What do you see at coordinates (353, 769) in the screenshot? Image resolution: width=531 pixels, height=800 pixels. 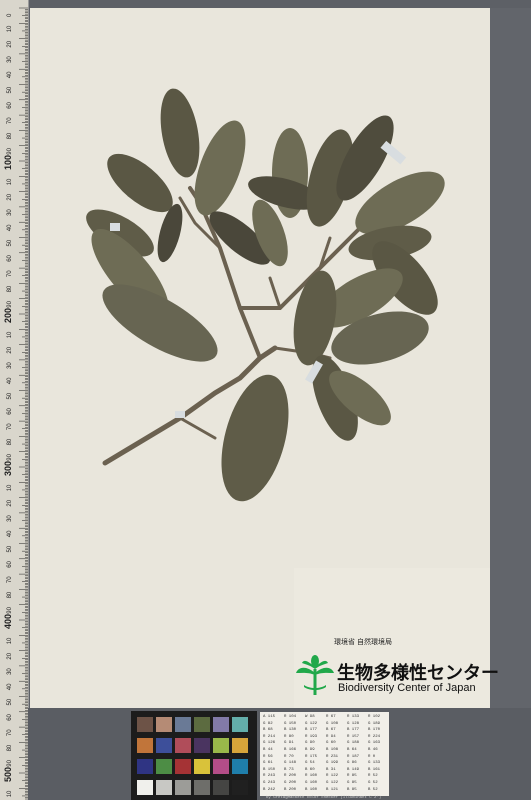 I see `table-cell: B 149` at bounding box center [353, 769].